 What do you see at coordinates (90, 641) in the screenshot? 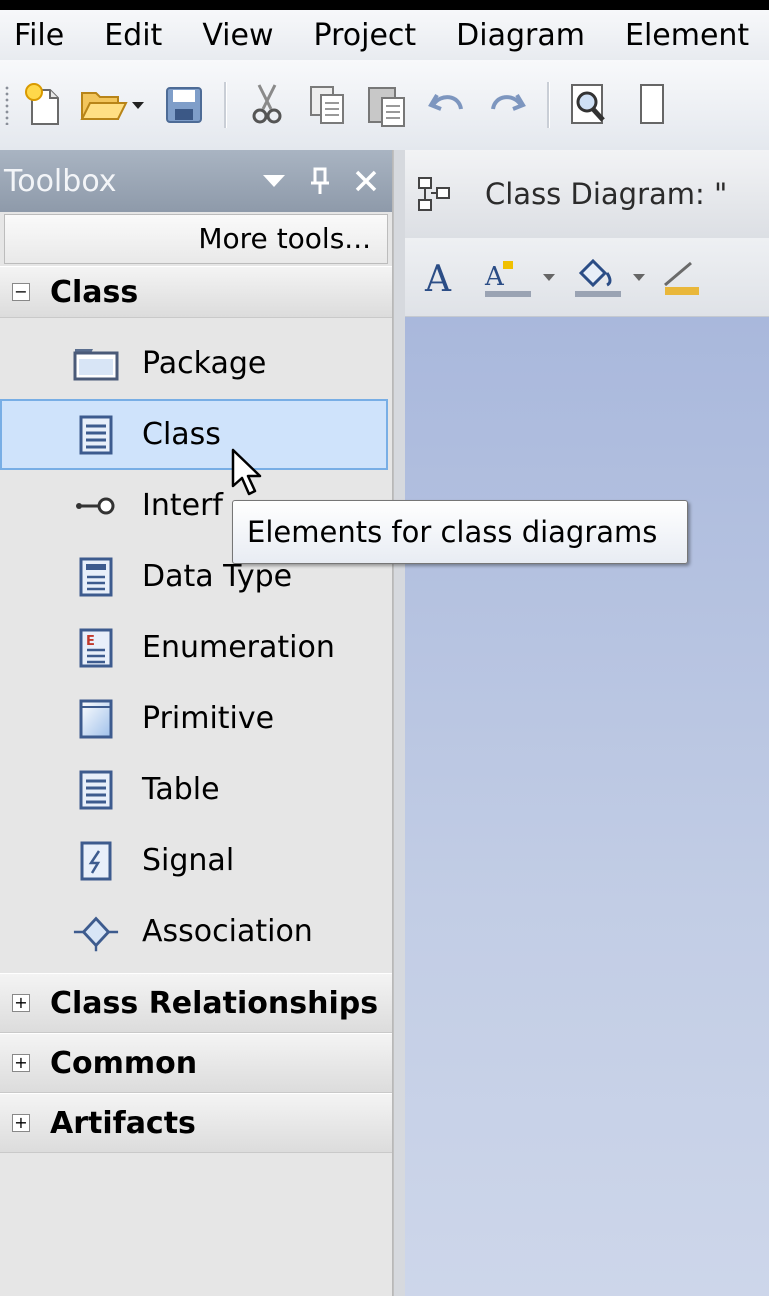
I see `svg-text: E` at bounding box center [90, 641].